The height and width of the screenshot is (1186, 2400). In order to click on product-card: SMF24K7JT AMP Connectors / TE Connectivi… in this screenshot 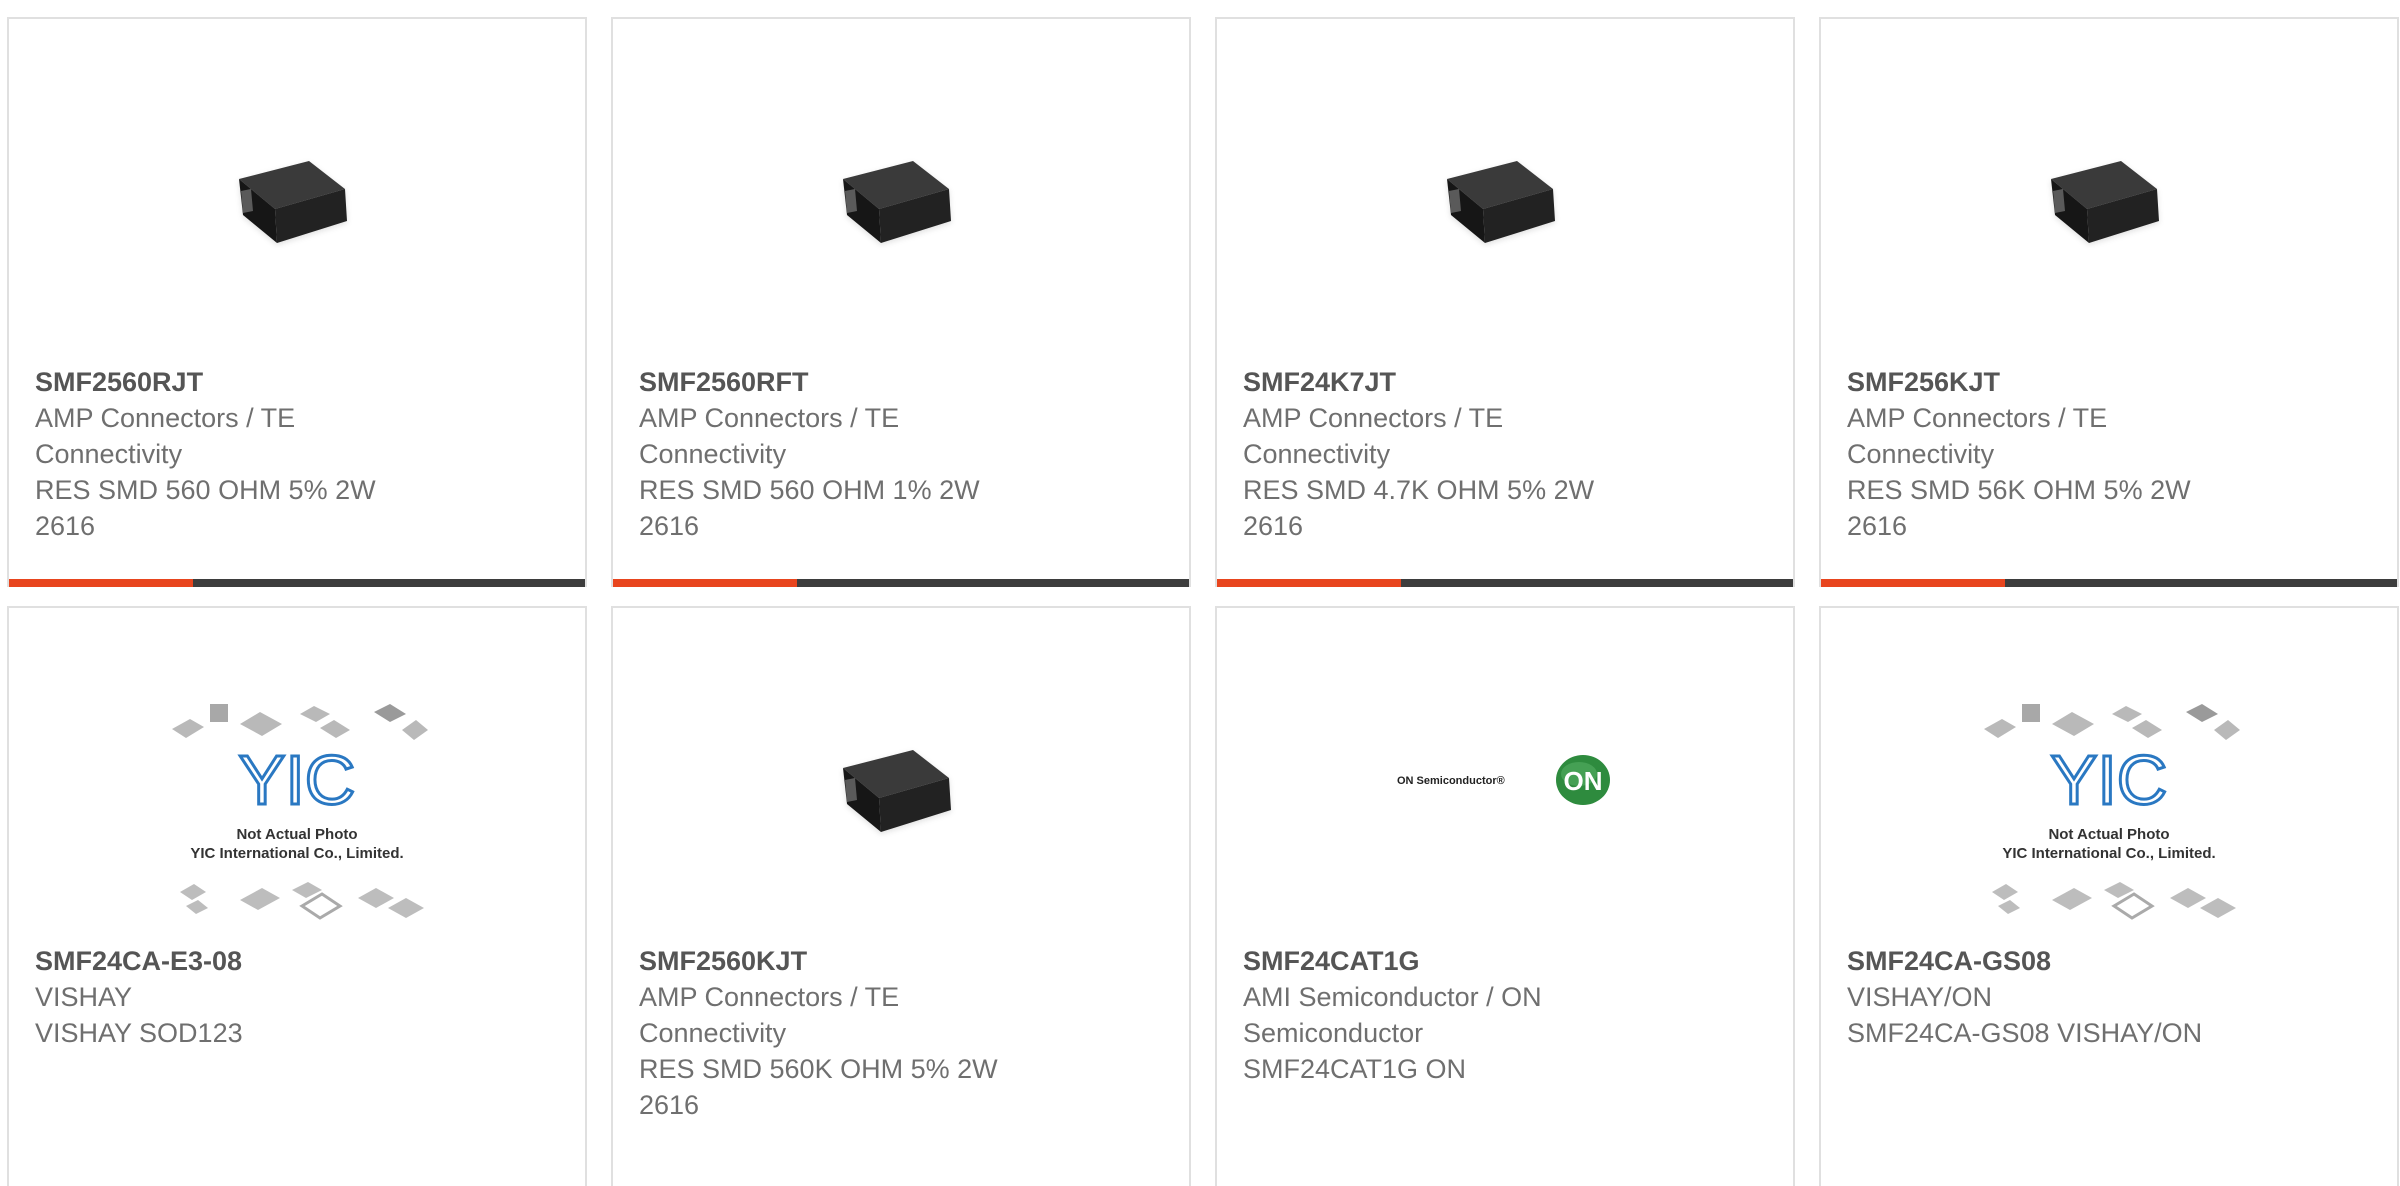, I will do `click(1505, 302)`.